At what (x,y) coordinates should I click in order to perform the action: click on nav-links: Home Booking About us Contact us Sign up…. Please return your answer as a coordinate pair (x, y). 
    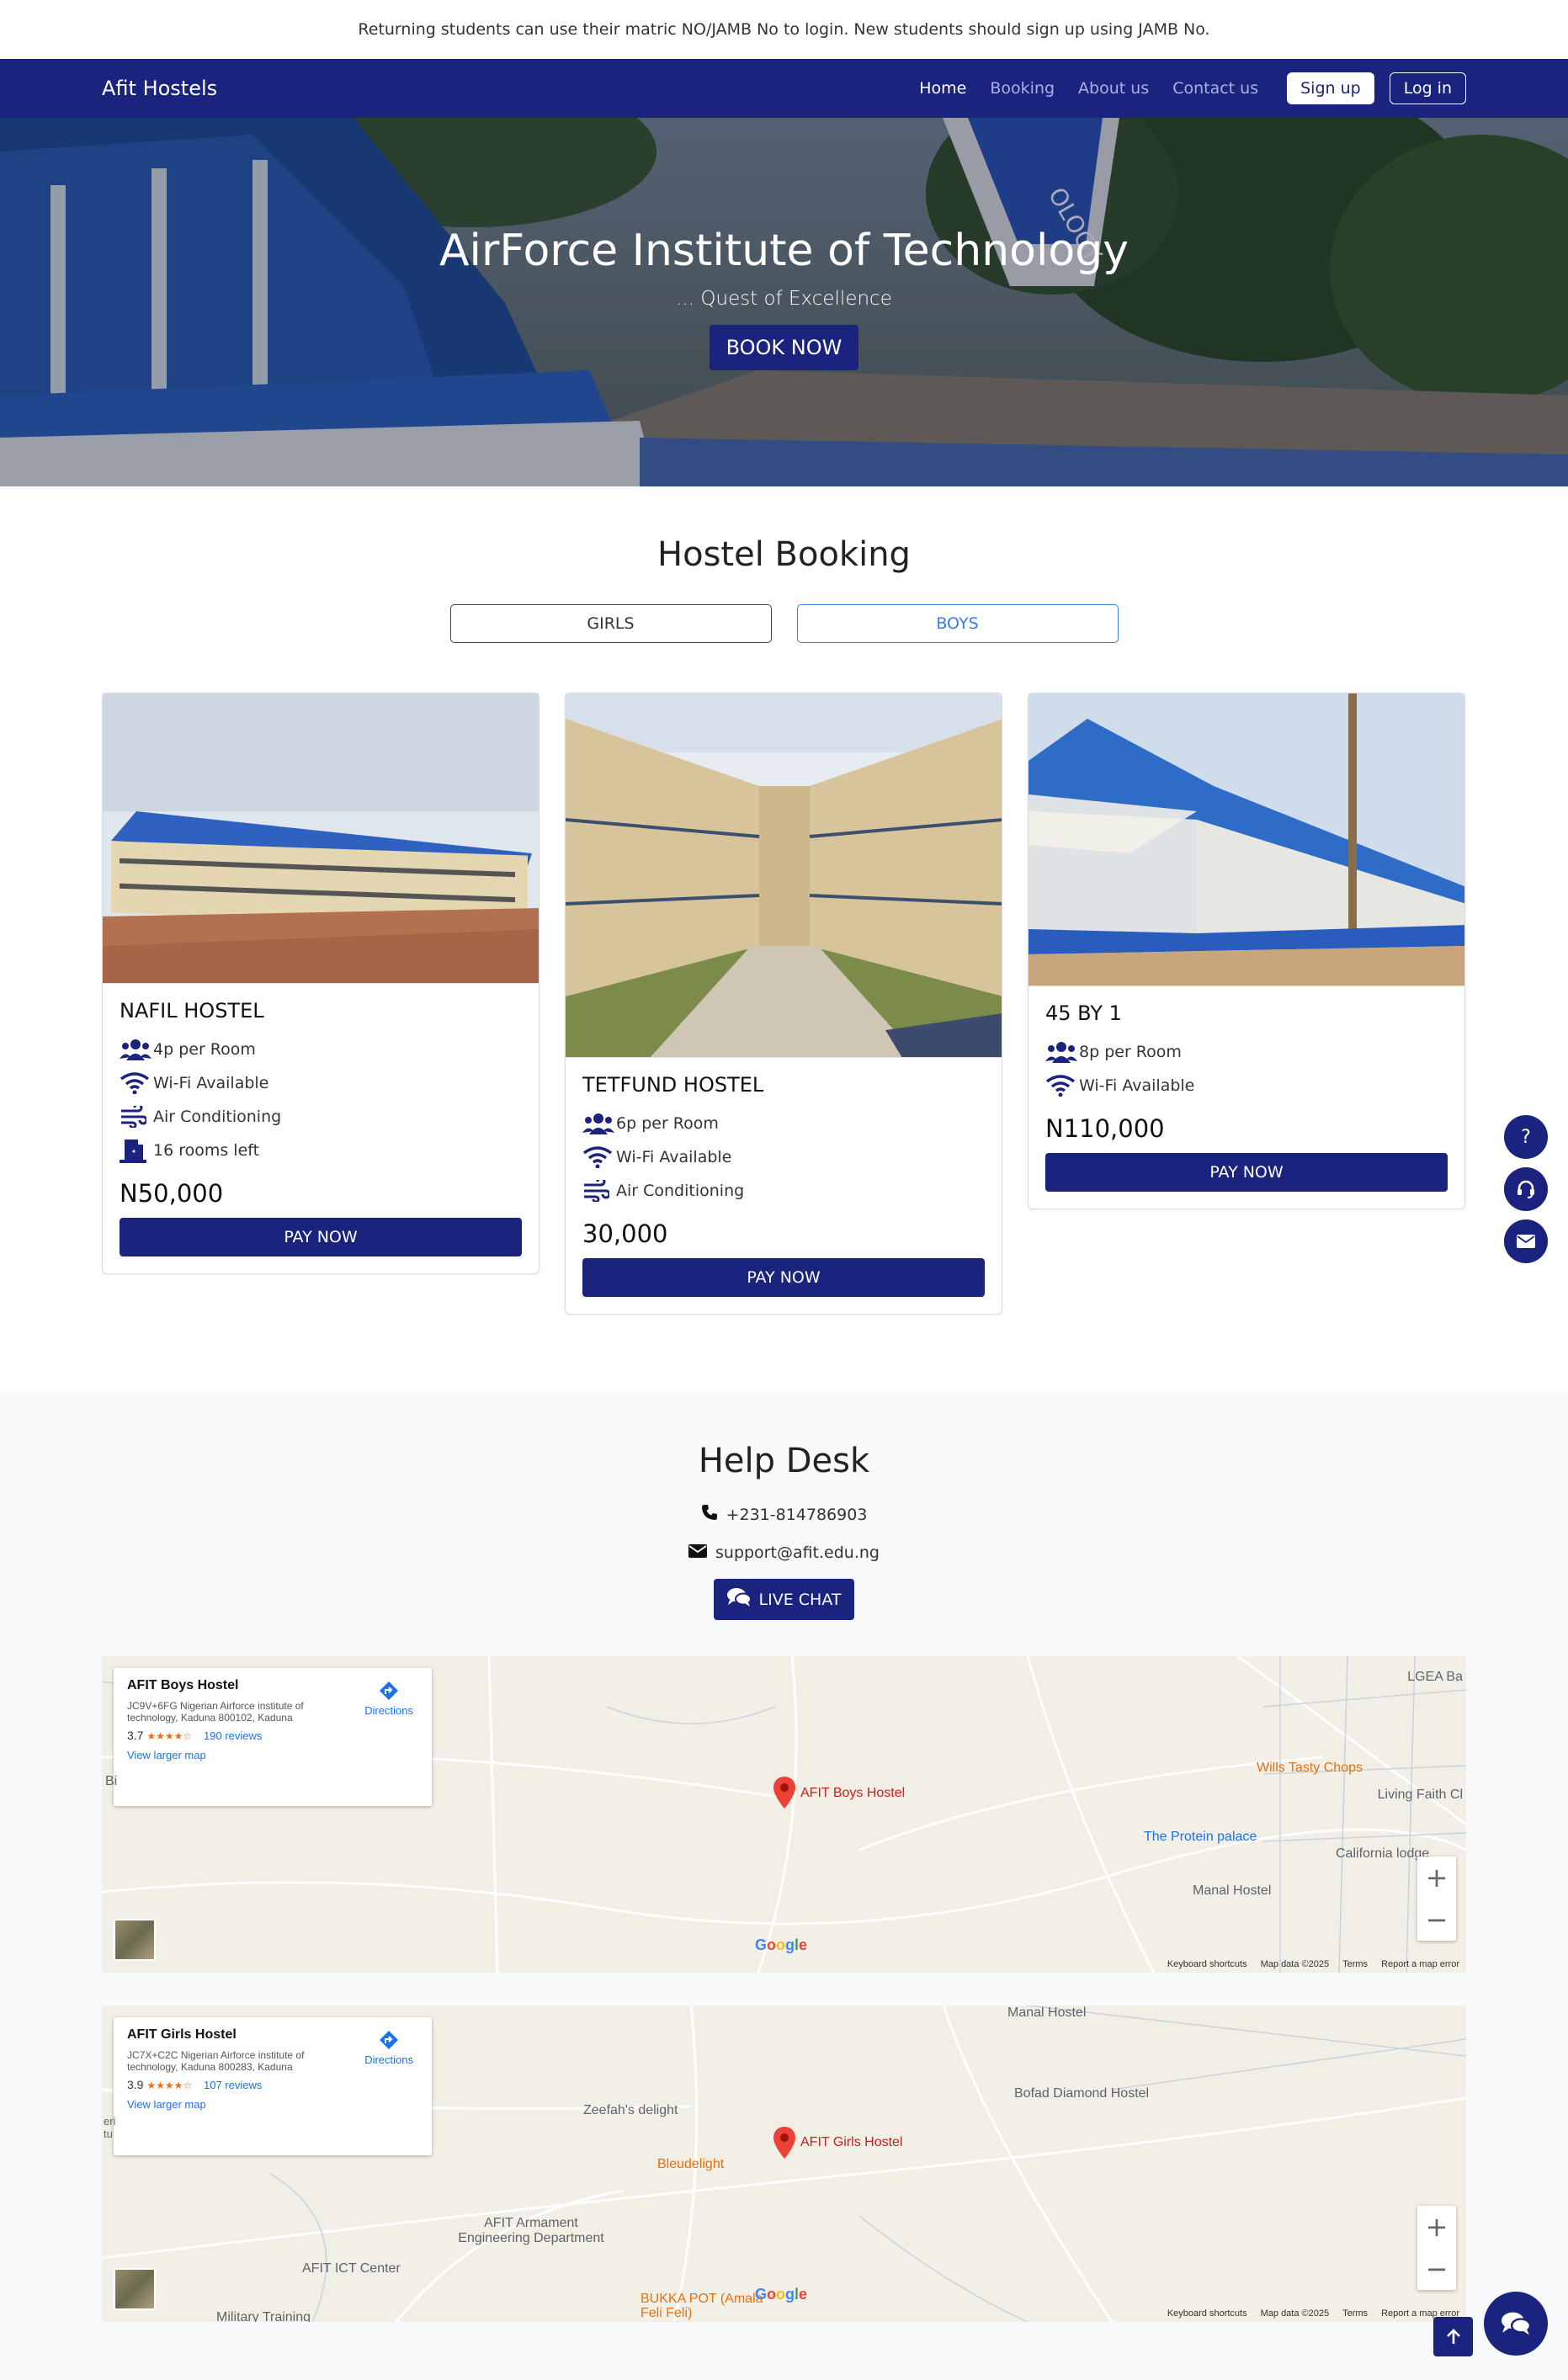
    Looking at the image, I should click on (1192, 88).